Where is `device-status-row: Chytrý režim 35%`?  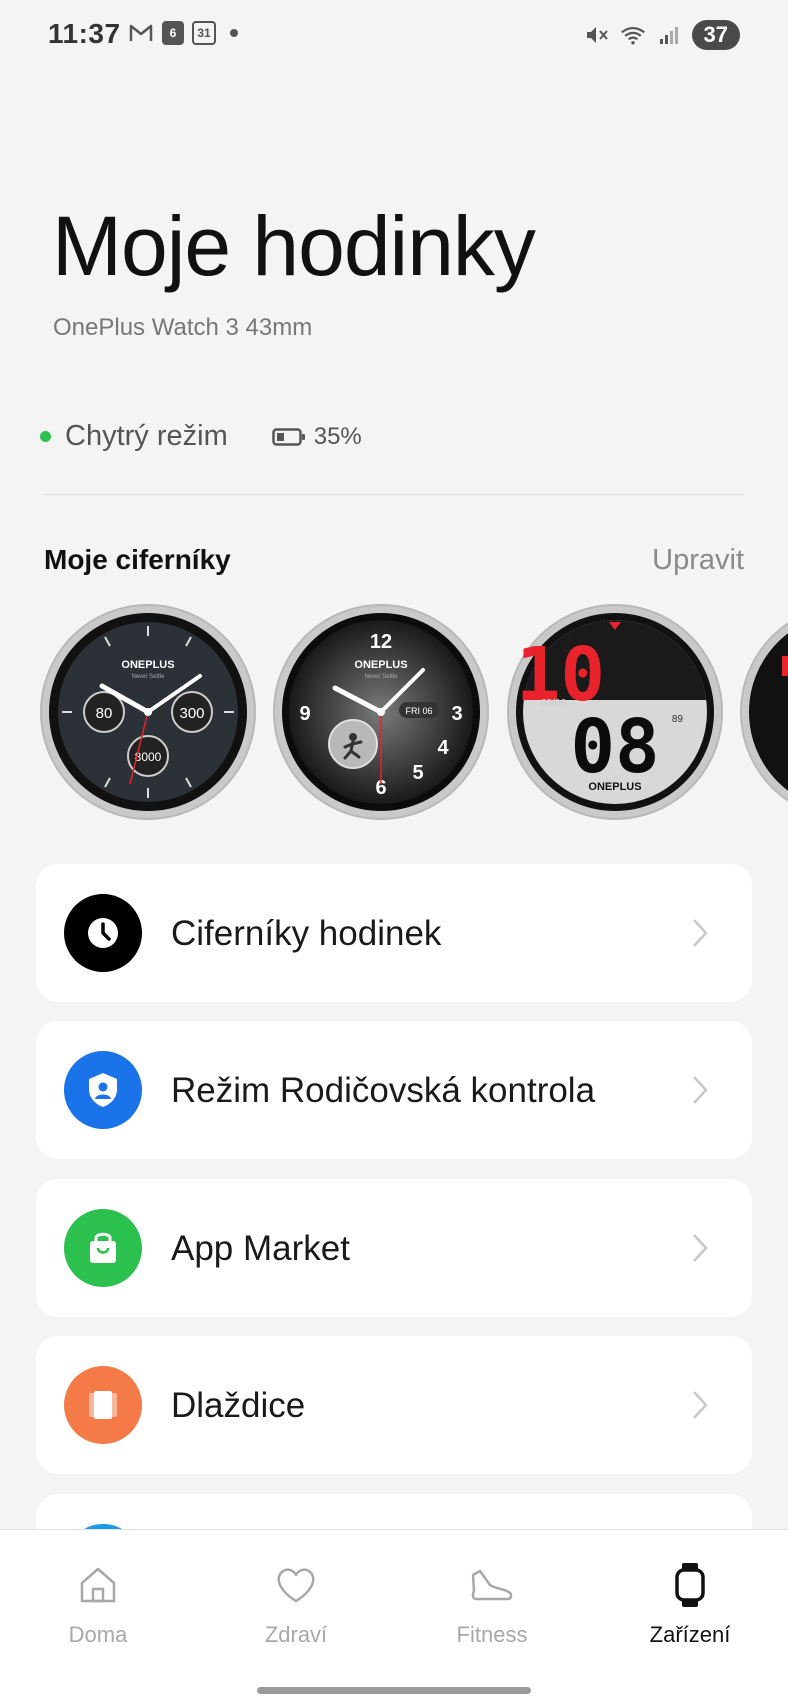
device-status-row: Chytrý režim 35% is located at coordinates (201, 436).